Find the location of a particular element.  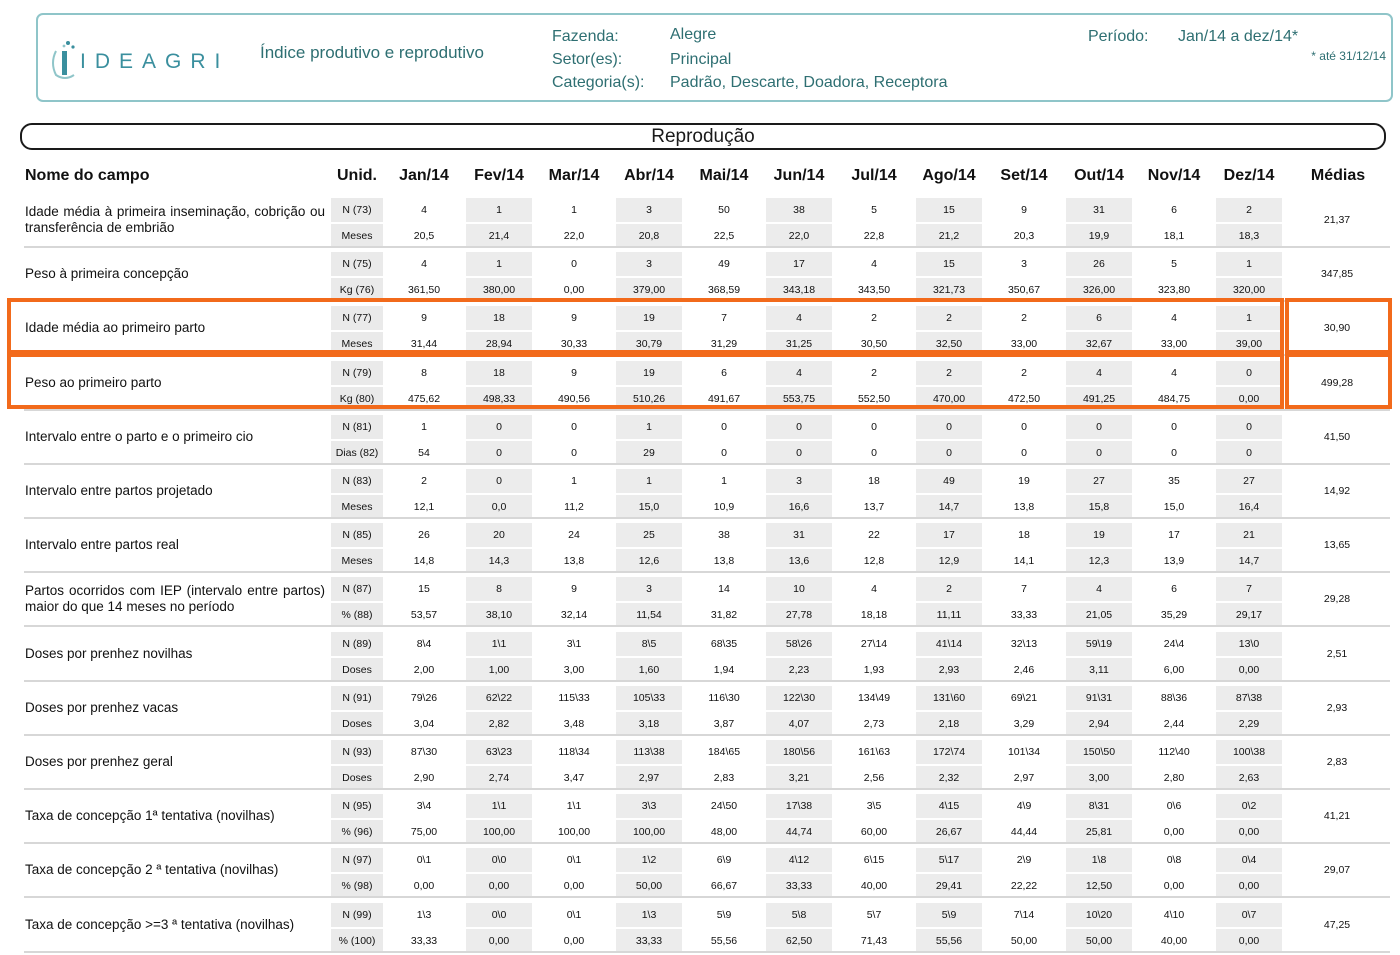

cell-value: 2,46 is located at coordinates (1024, 669).